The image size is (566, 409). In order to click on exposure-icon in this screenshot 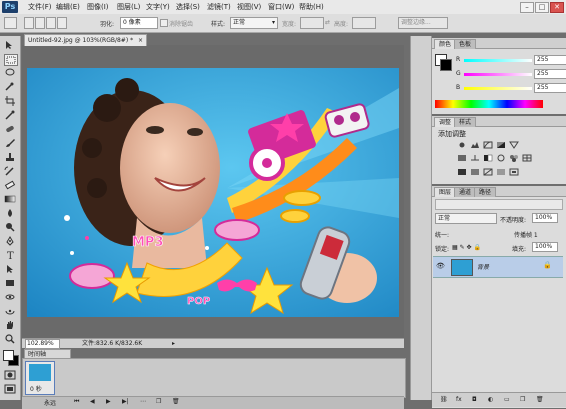, I will do `click(501, 145)`.